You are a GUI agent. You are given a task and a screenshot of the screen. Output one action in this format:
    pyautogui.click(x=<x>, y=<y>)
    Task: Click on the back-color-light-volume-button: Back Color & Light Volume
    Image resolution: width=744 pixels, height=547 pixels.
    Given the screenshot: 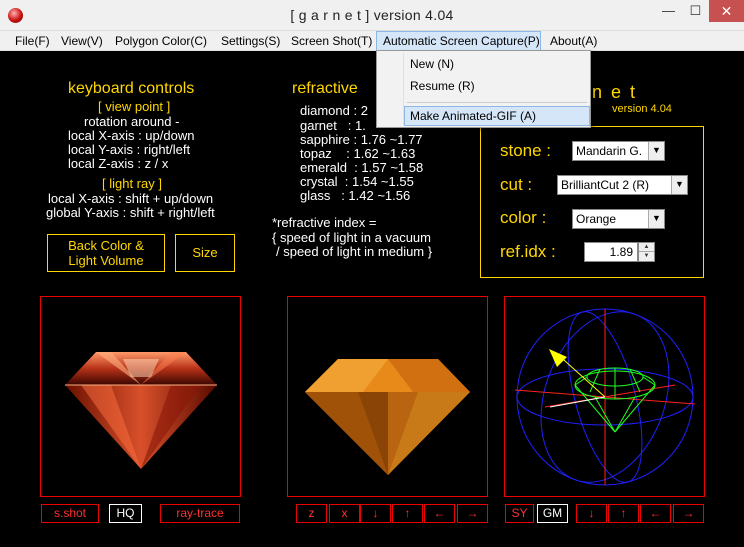 What is the action you would take?
    pyautogui.click(x=106, y=253)
    